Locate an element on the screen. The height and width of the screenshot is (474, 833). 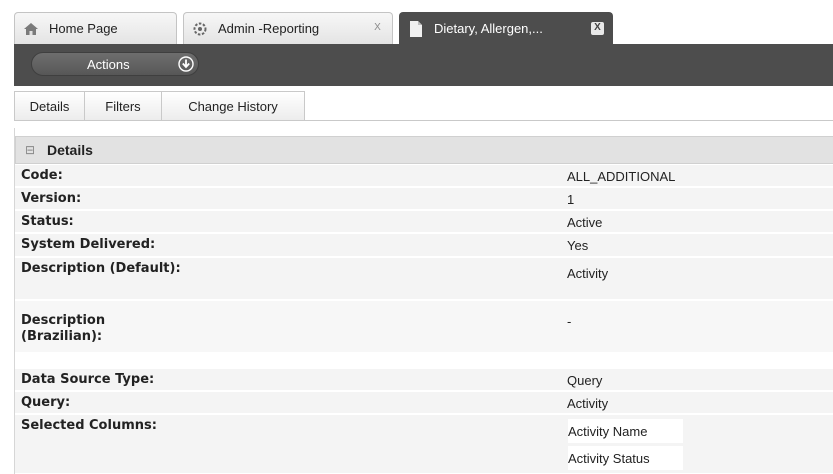
tab-details: Details is located at coordinates (49, 106).